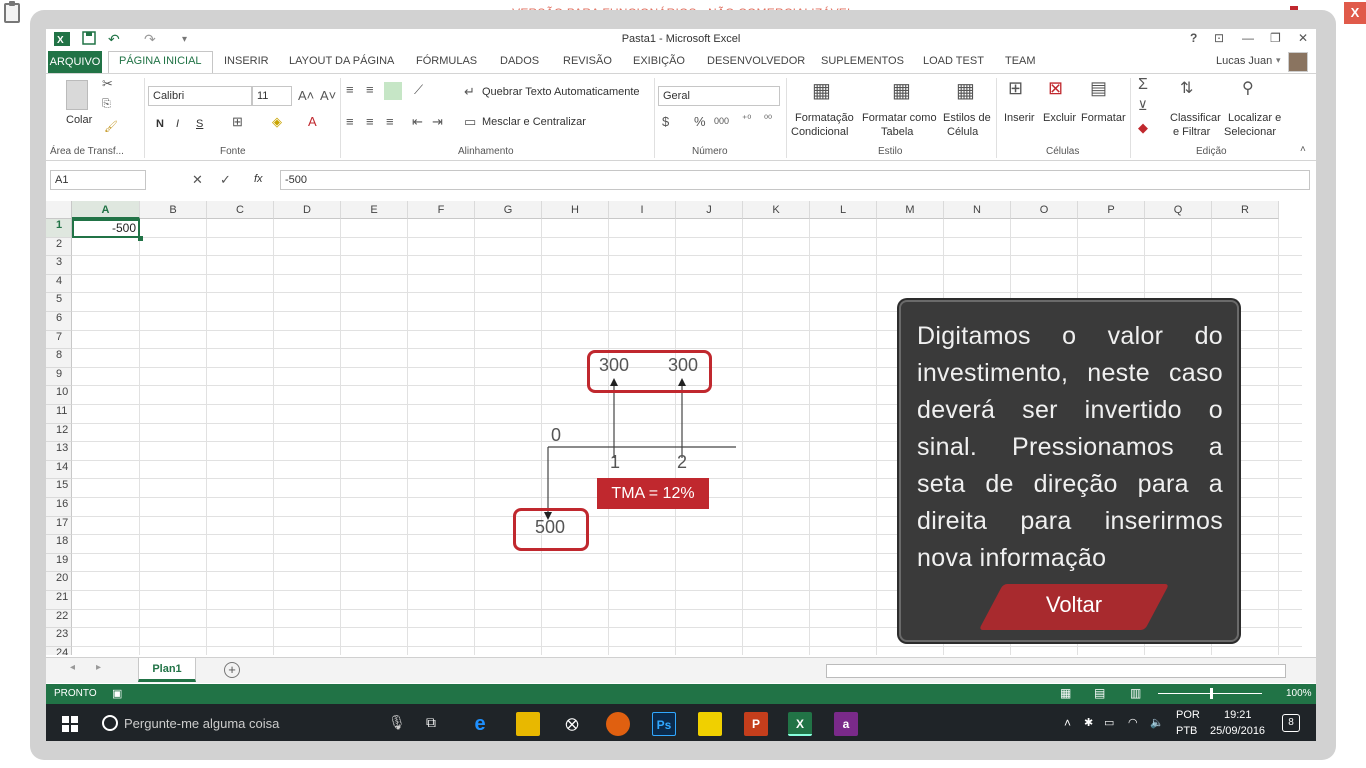 This screenshot has height=768, width=1366. What do you see at coordinates (683, 365) in the screenshot?
I see `inflow-value-2: 300` at bounding box center [683, 365].